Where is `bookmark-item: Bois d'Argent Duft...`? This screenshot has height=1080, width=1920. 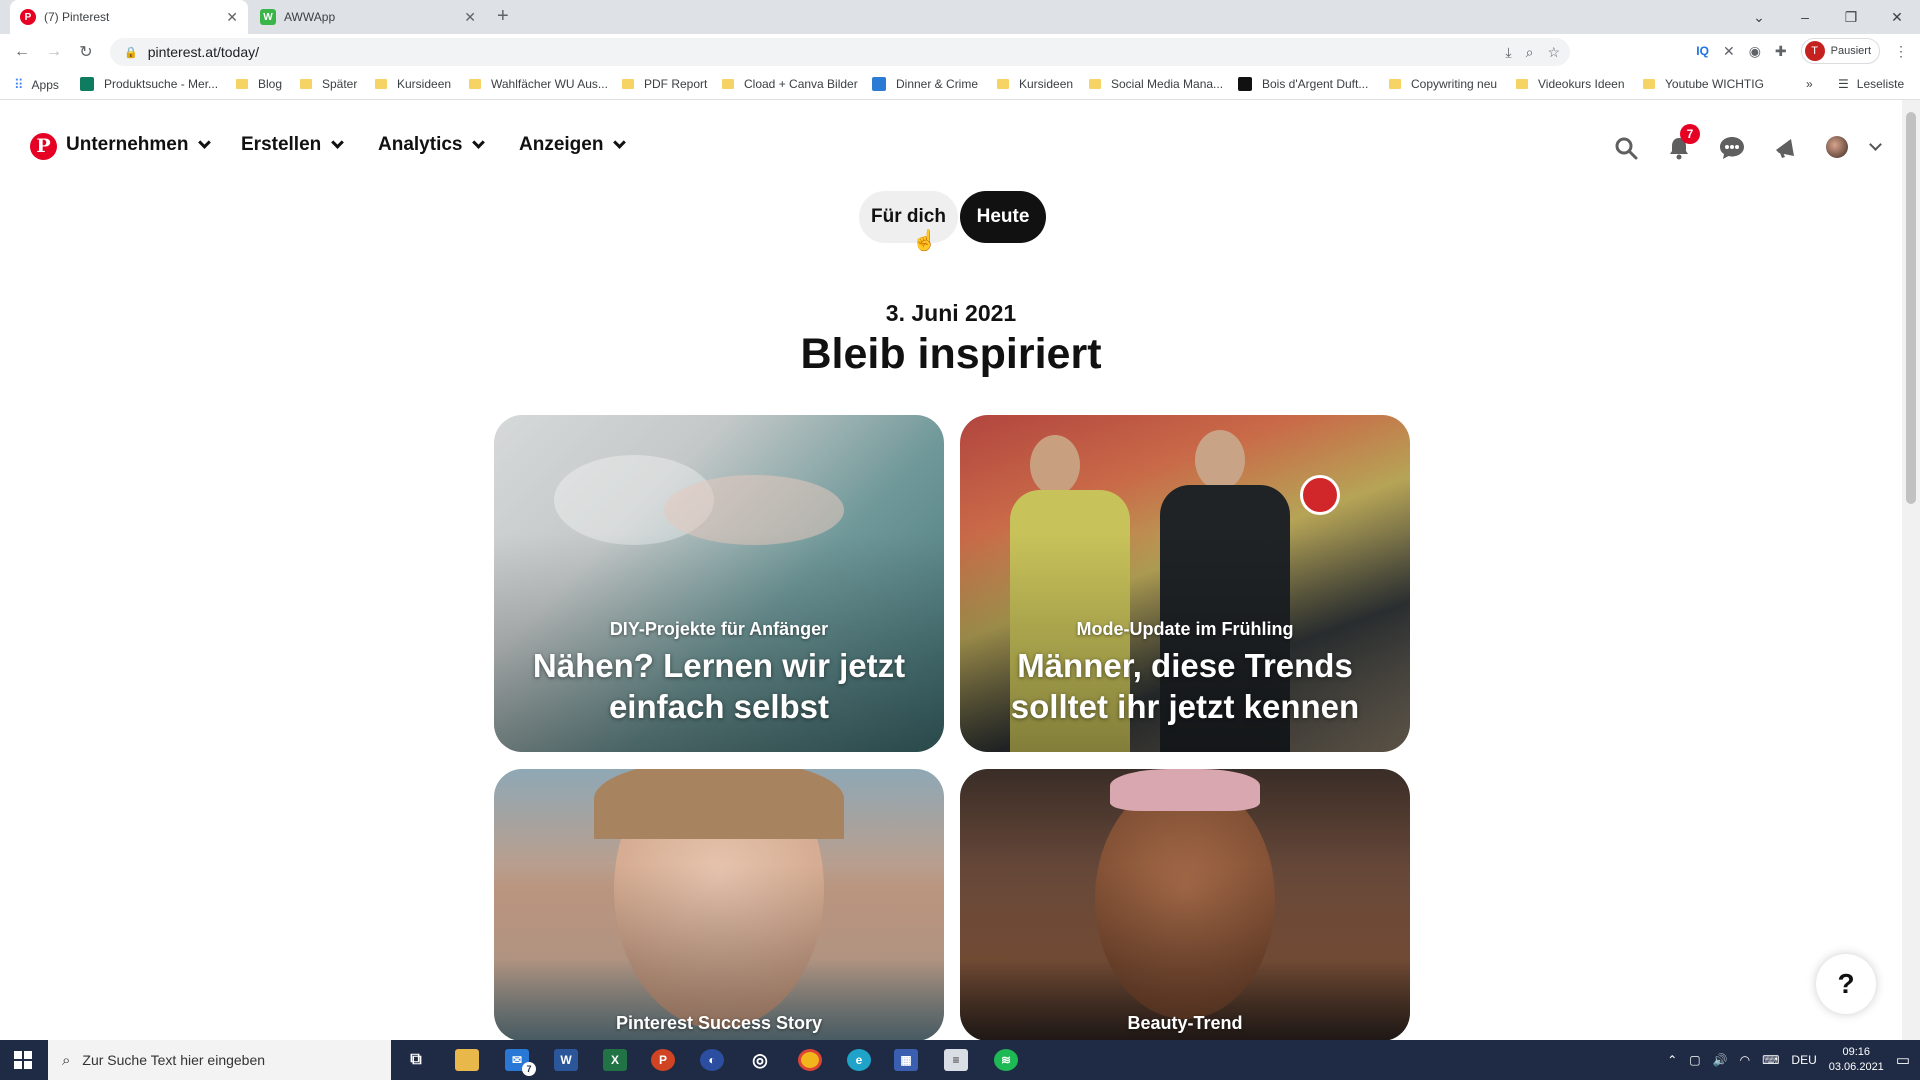
bookmark-item: Bois d'Argent Duft... is located at coordinates (1303, 84).